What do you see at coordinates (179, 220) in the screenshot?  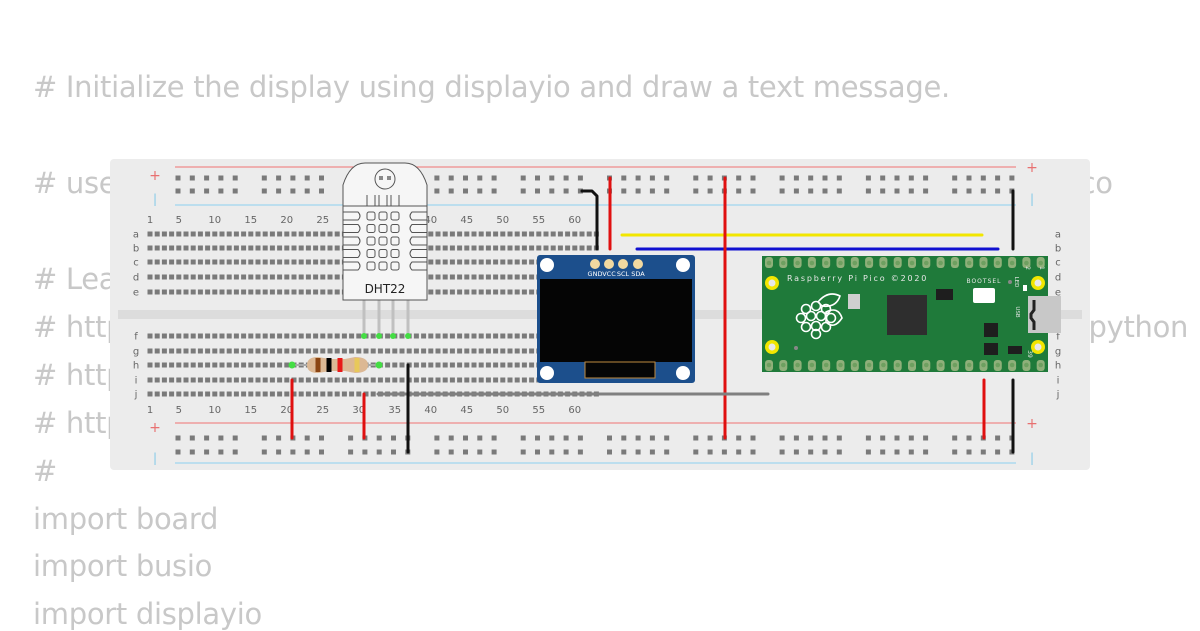 I see `column-label-top: 5` at bounding box center [179, 220].